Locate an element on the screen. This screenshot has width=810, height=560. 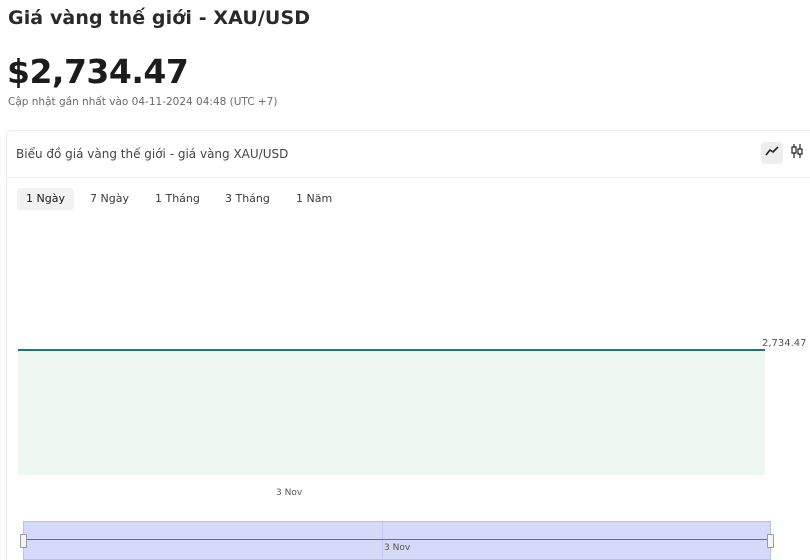
navigator-divider is located at coordinates (382, 540).